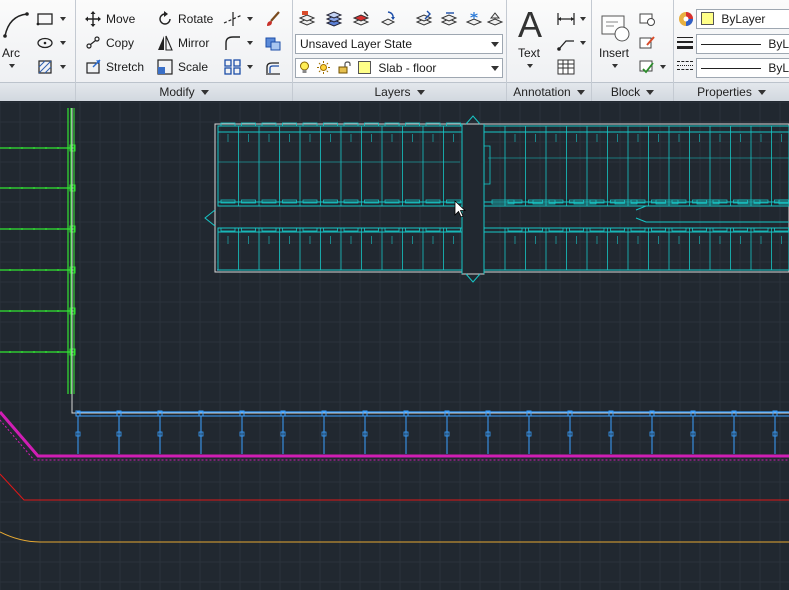  Describe the element at coordinates (530, 24) in the screenshot. I see `text-icon: A` at that location.